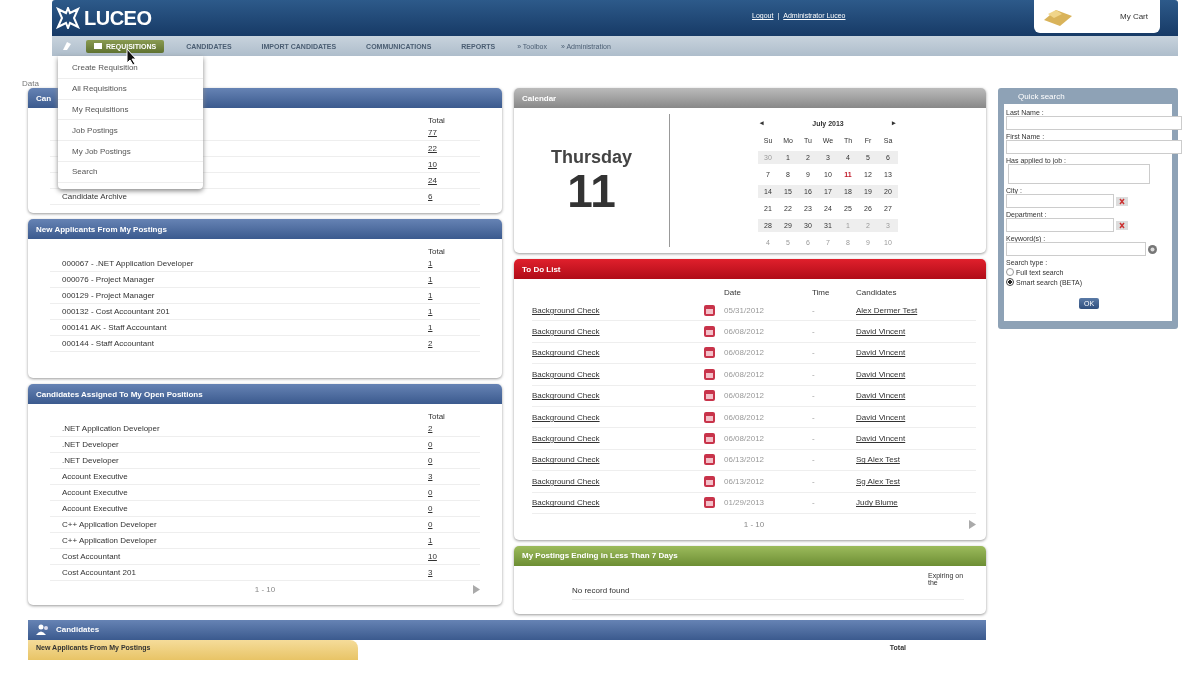 Image resolution: width=1200 pixels, height=676 pixels. What do you see at coordinates (130, 89) in the screenshot?
I see `menu-item: All Requisitions` at bounding box center [130, 89].